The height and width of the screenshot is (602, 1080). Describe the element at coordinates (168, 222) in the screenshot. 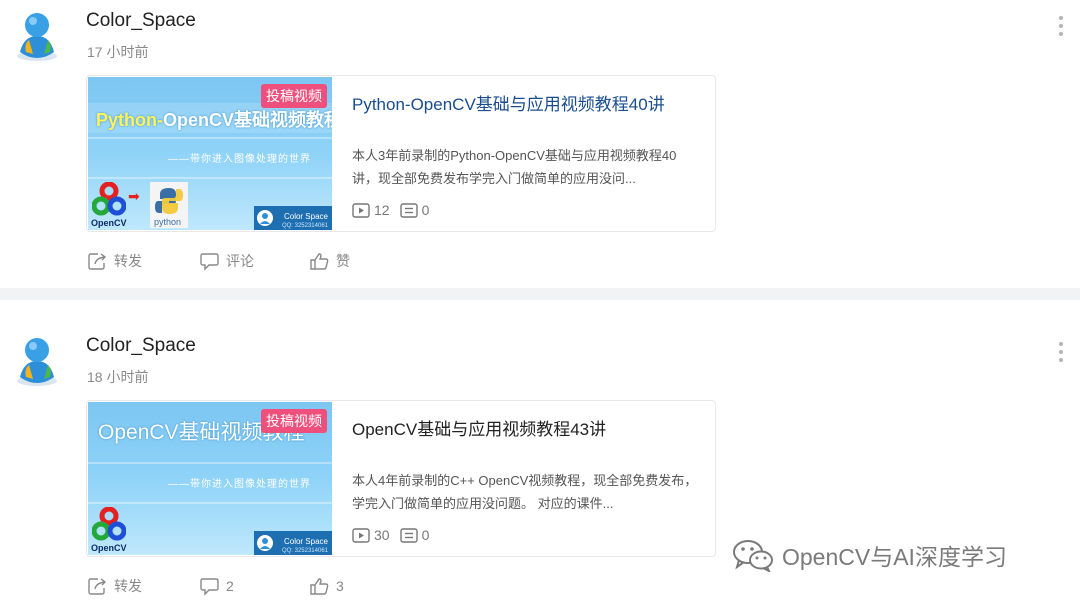

I see `python-label: python` at that location.